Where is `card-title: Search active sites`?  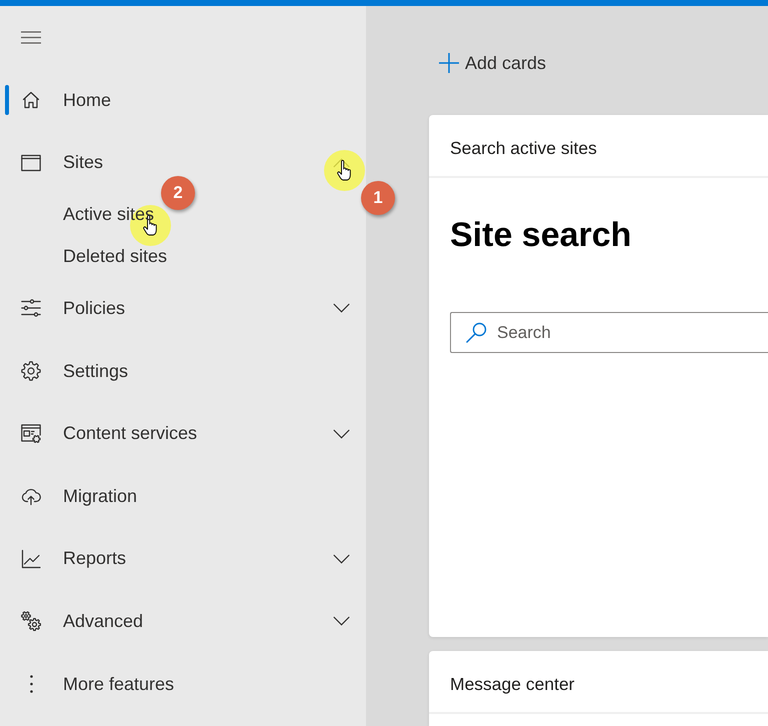 card-title: Search active sites is located at coordinates (524, 148).